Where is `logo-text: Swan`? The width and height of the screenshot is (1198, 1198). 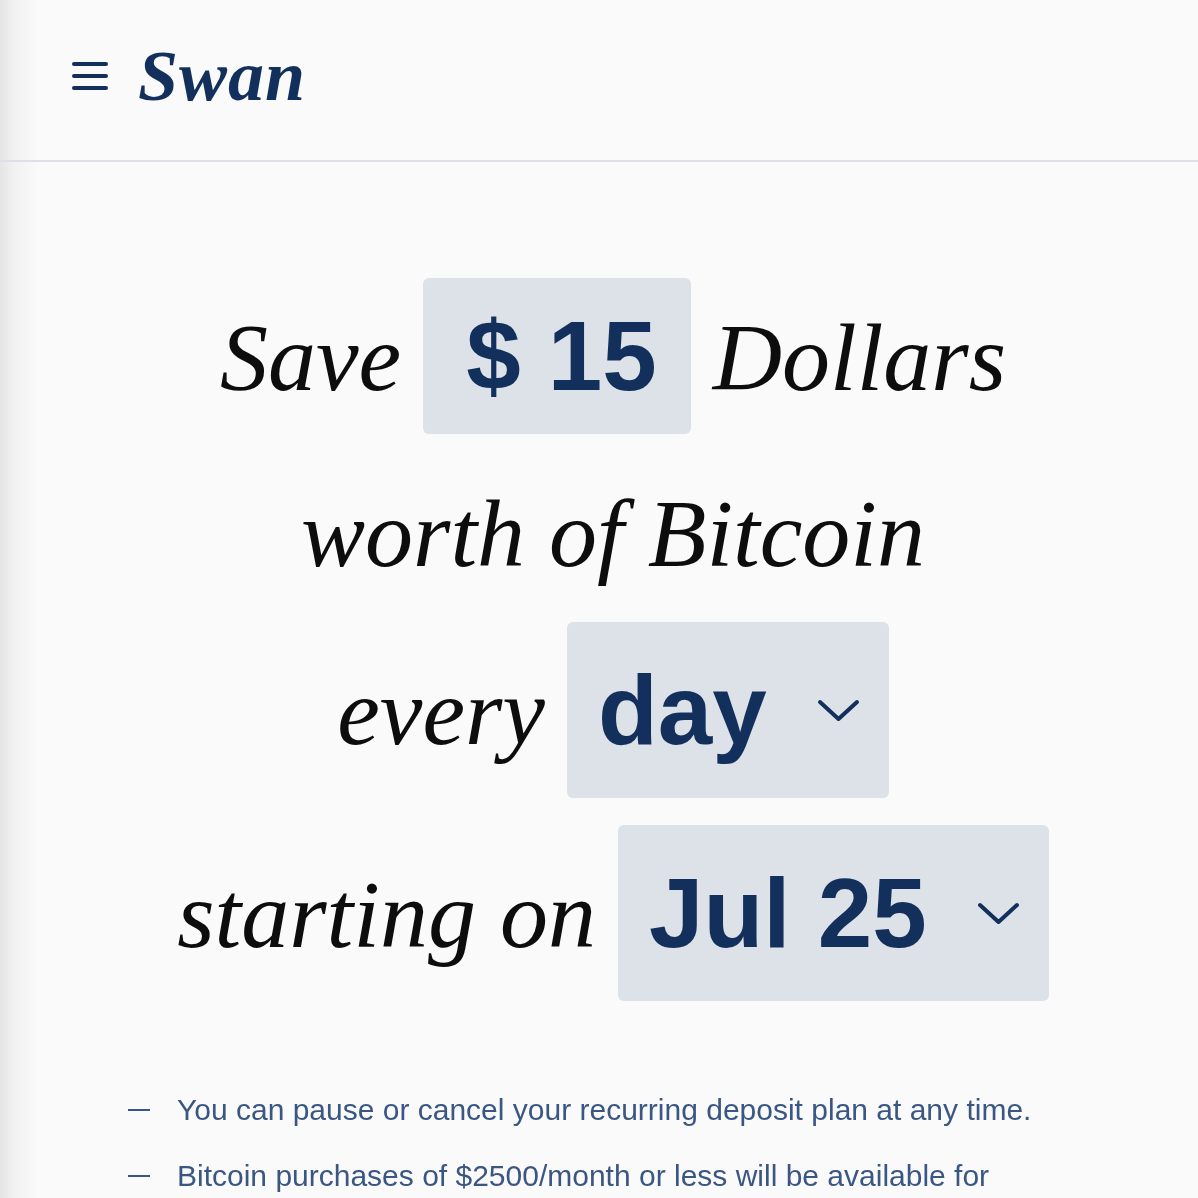 logo-text: Swan is located at coordinates (222, 76).